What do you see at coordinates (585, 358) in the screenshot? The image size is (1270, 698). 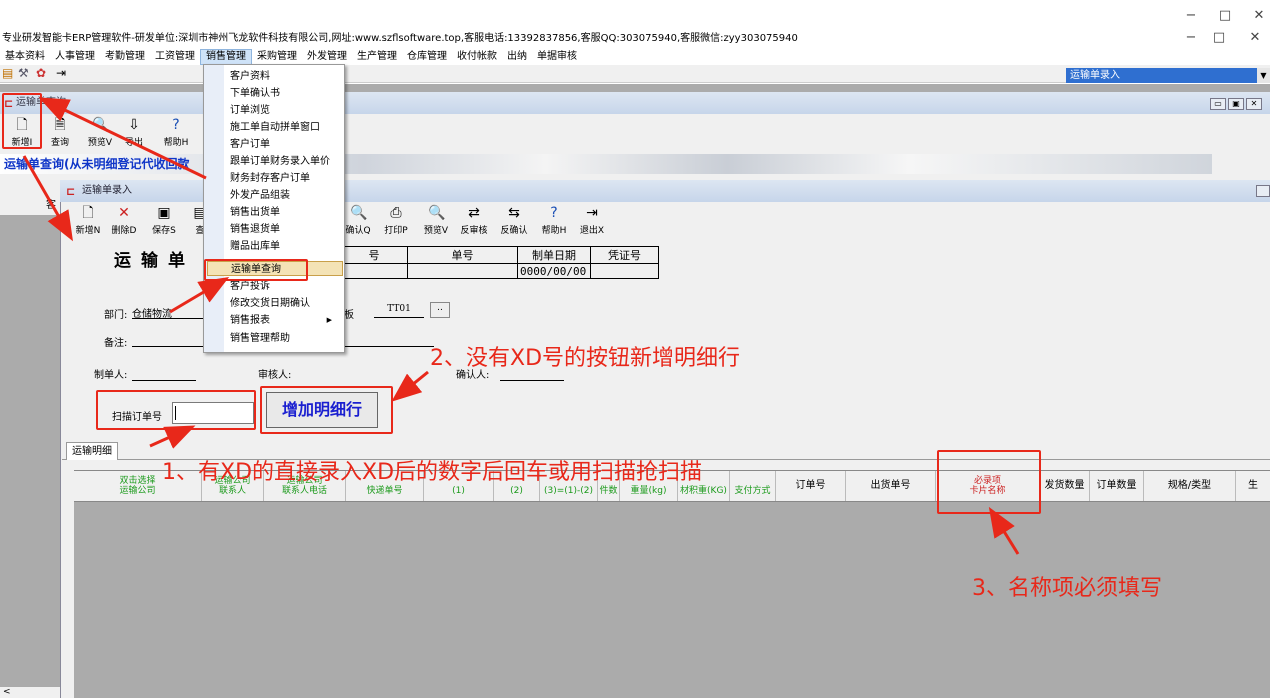 I see `annotation-step-2: 2、没有XD号的按钮新增明细行` at bounding box center [585, 358].